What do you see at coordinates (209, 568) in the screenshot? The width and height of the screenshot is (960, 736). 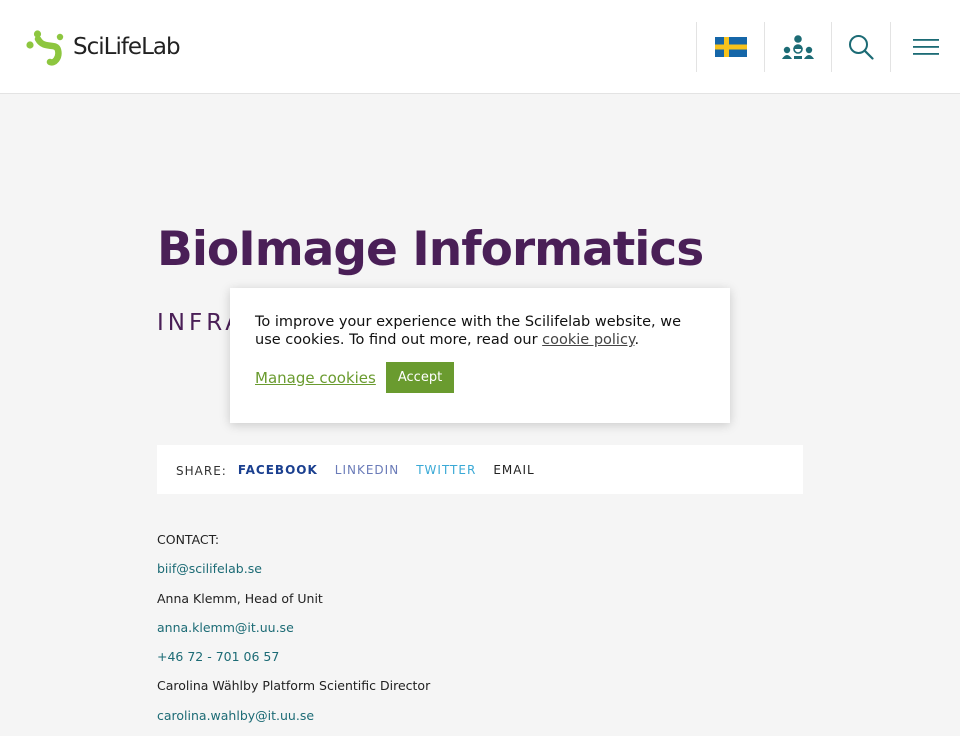 I see `contact-email-link: biif@scilifelab.se` at bounding box center [209, 568].